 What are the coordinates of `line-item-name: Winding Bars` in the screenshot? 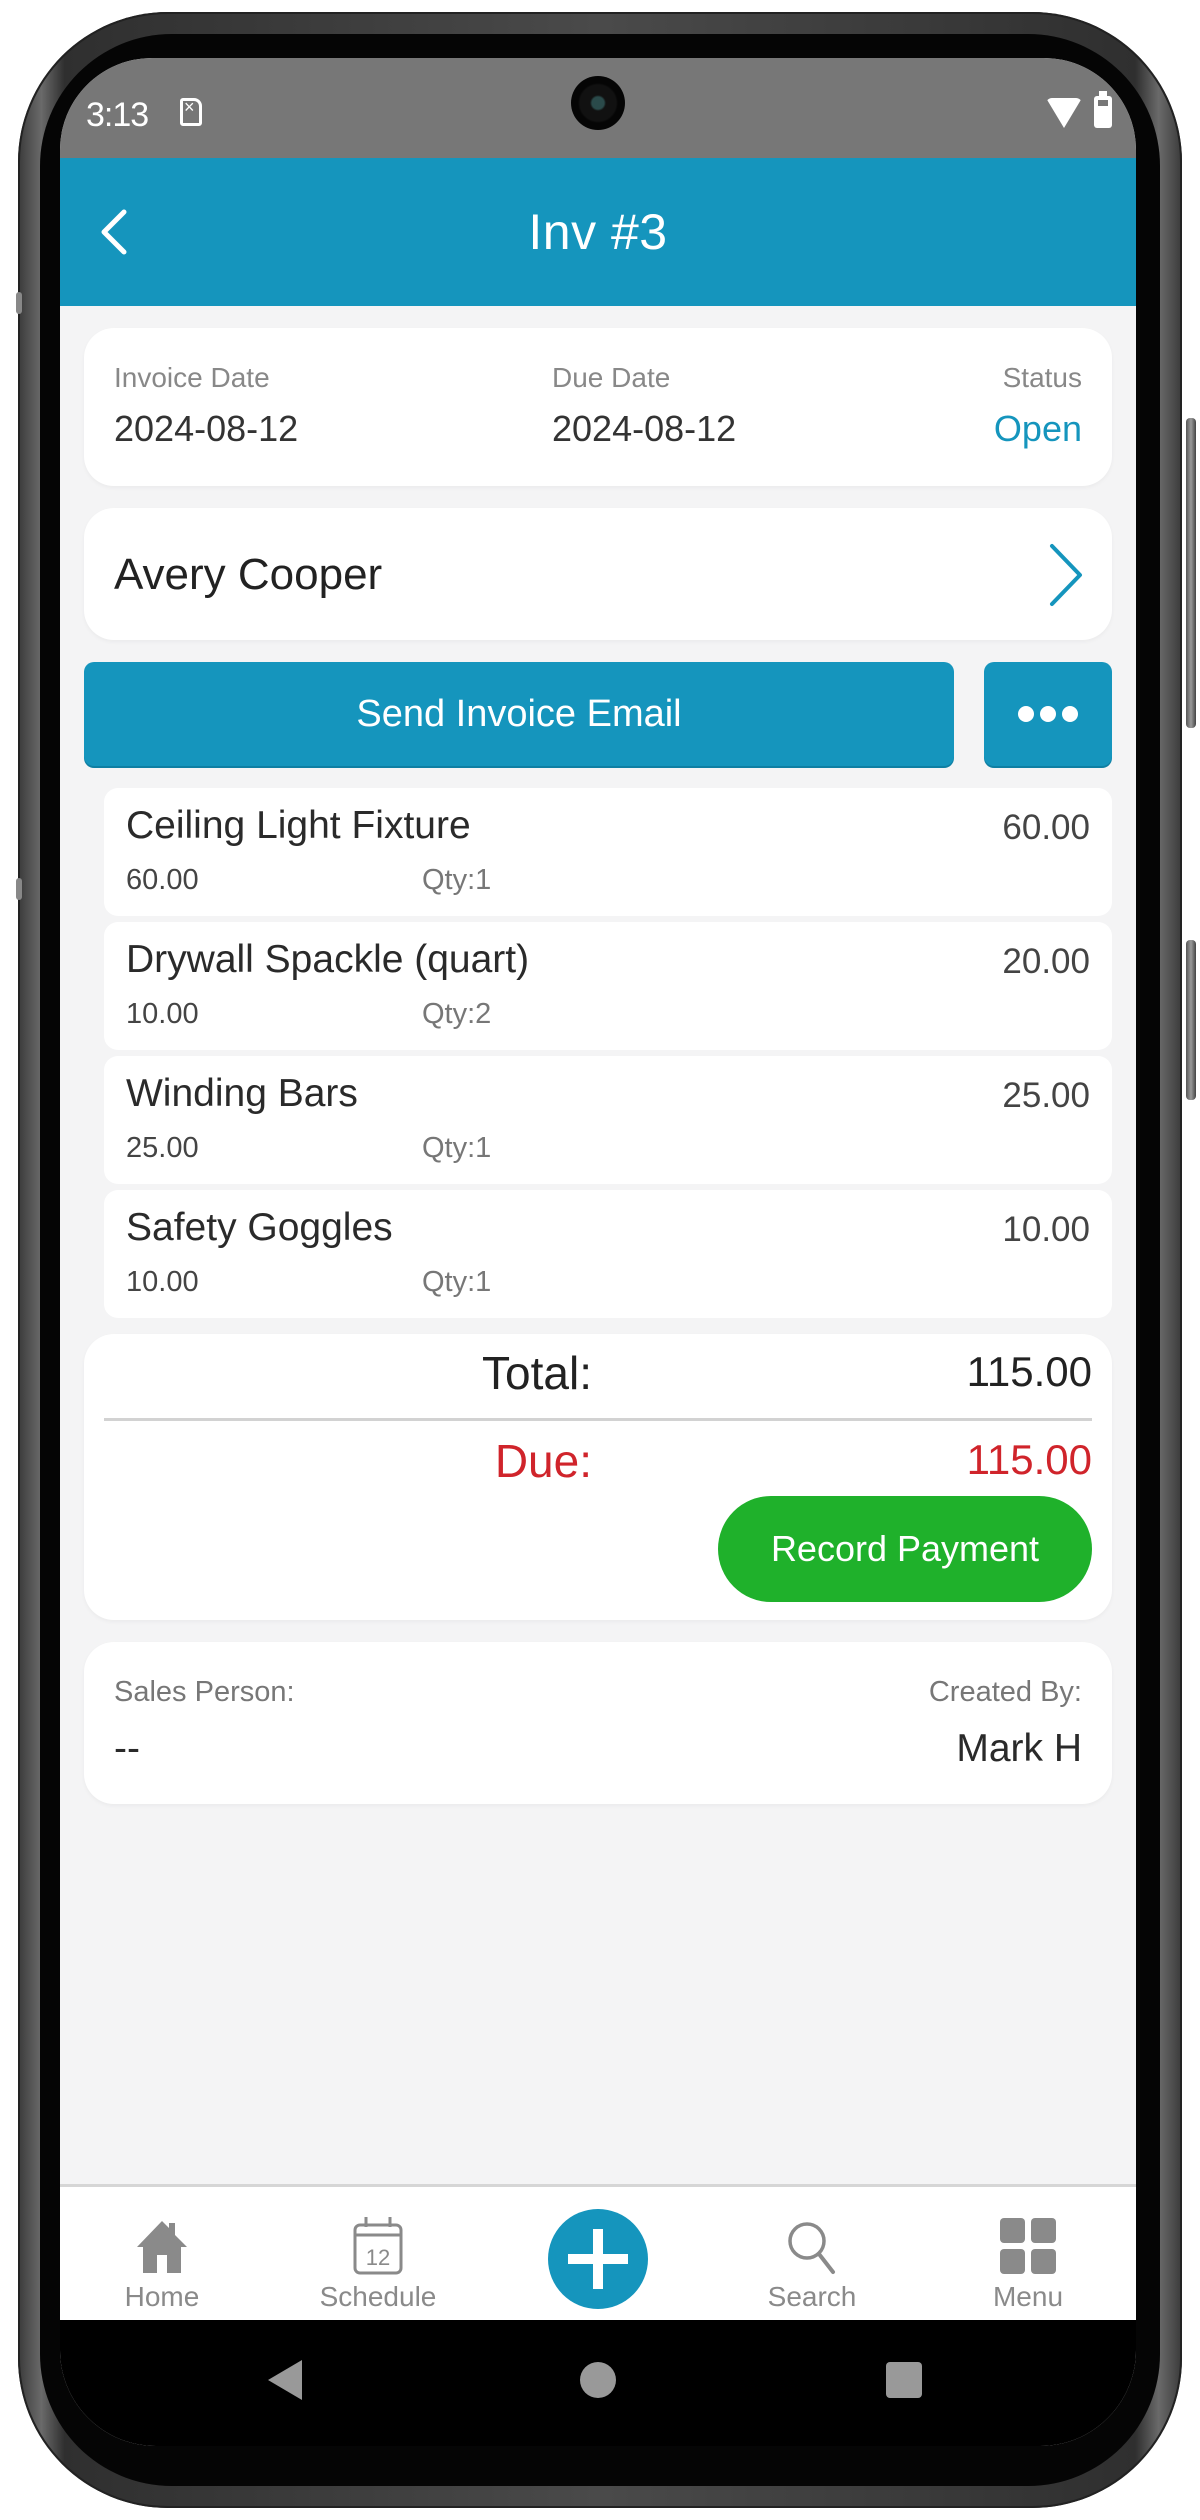 It's located at (242, 1093).